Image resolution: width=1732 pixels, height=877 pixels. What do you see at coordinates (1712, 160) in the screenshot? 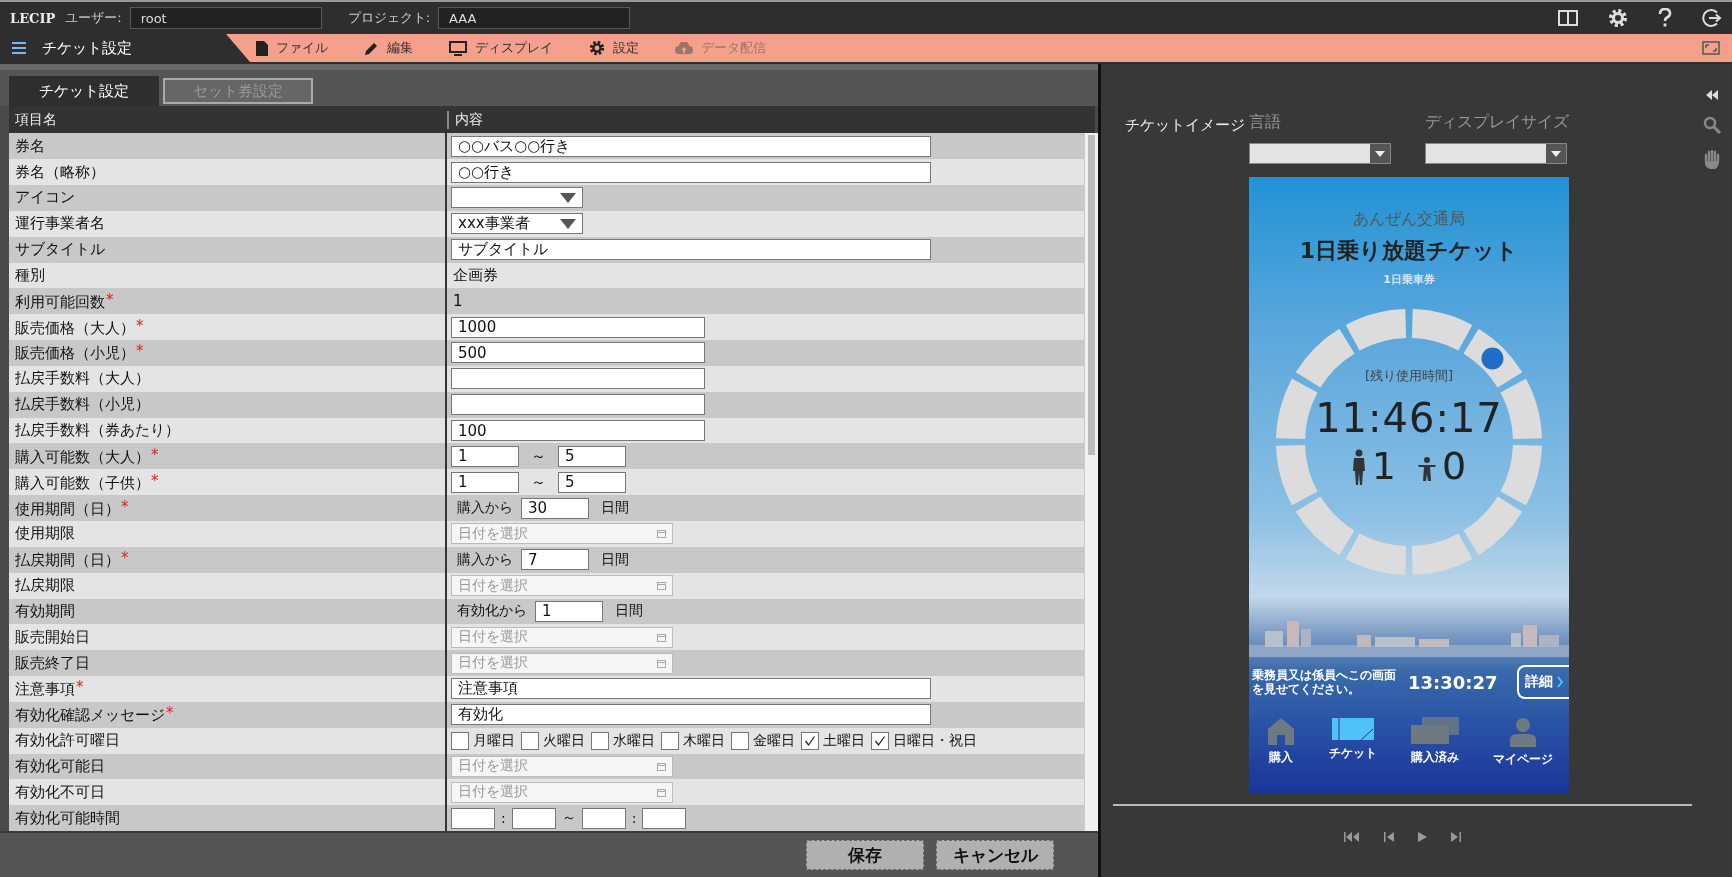
I see `hand-icon` at bounding box center [1712, 160].